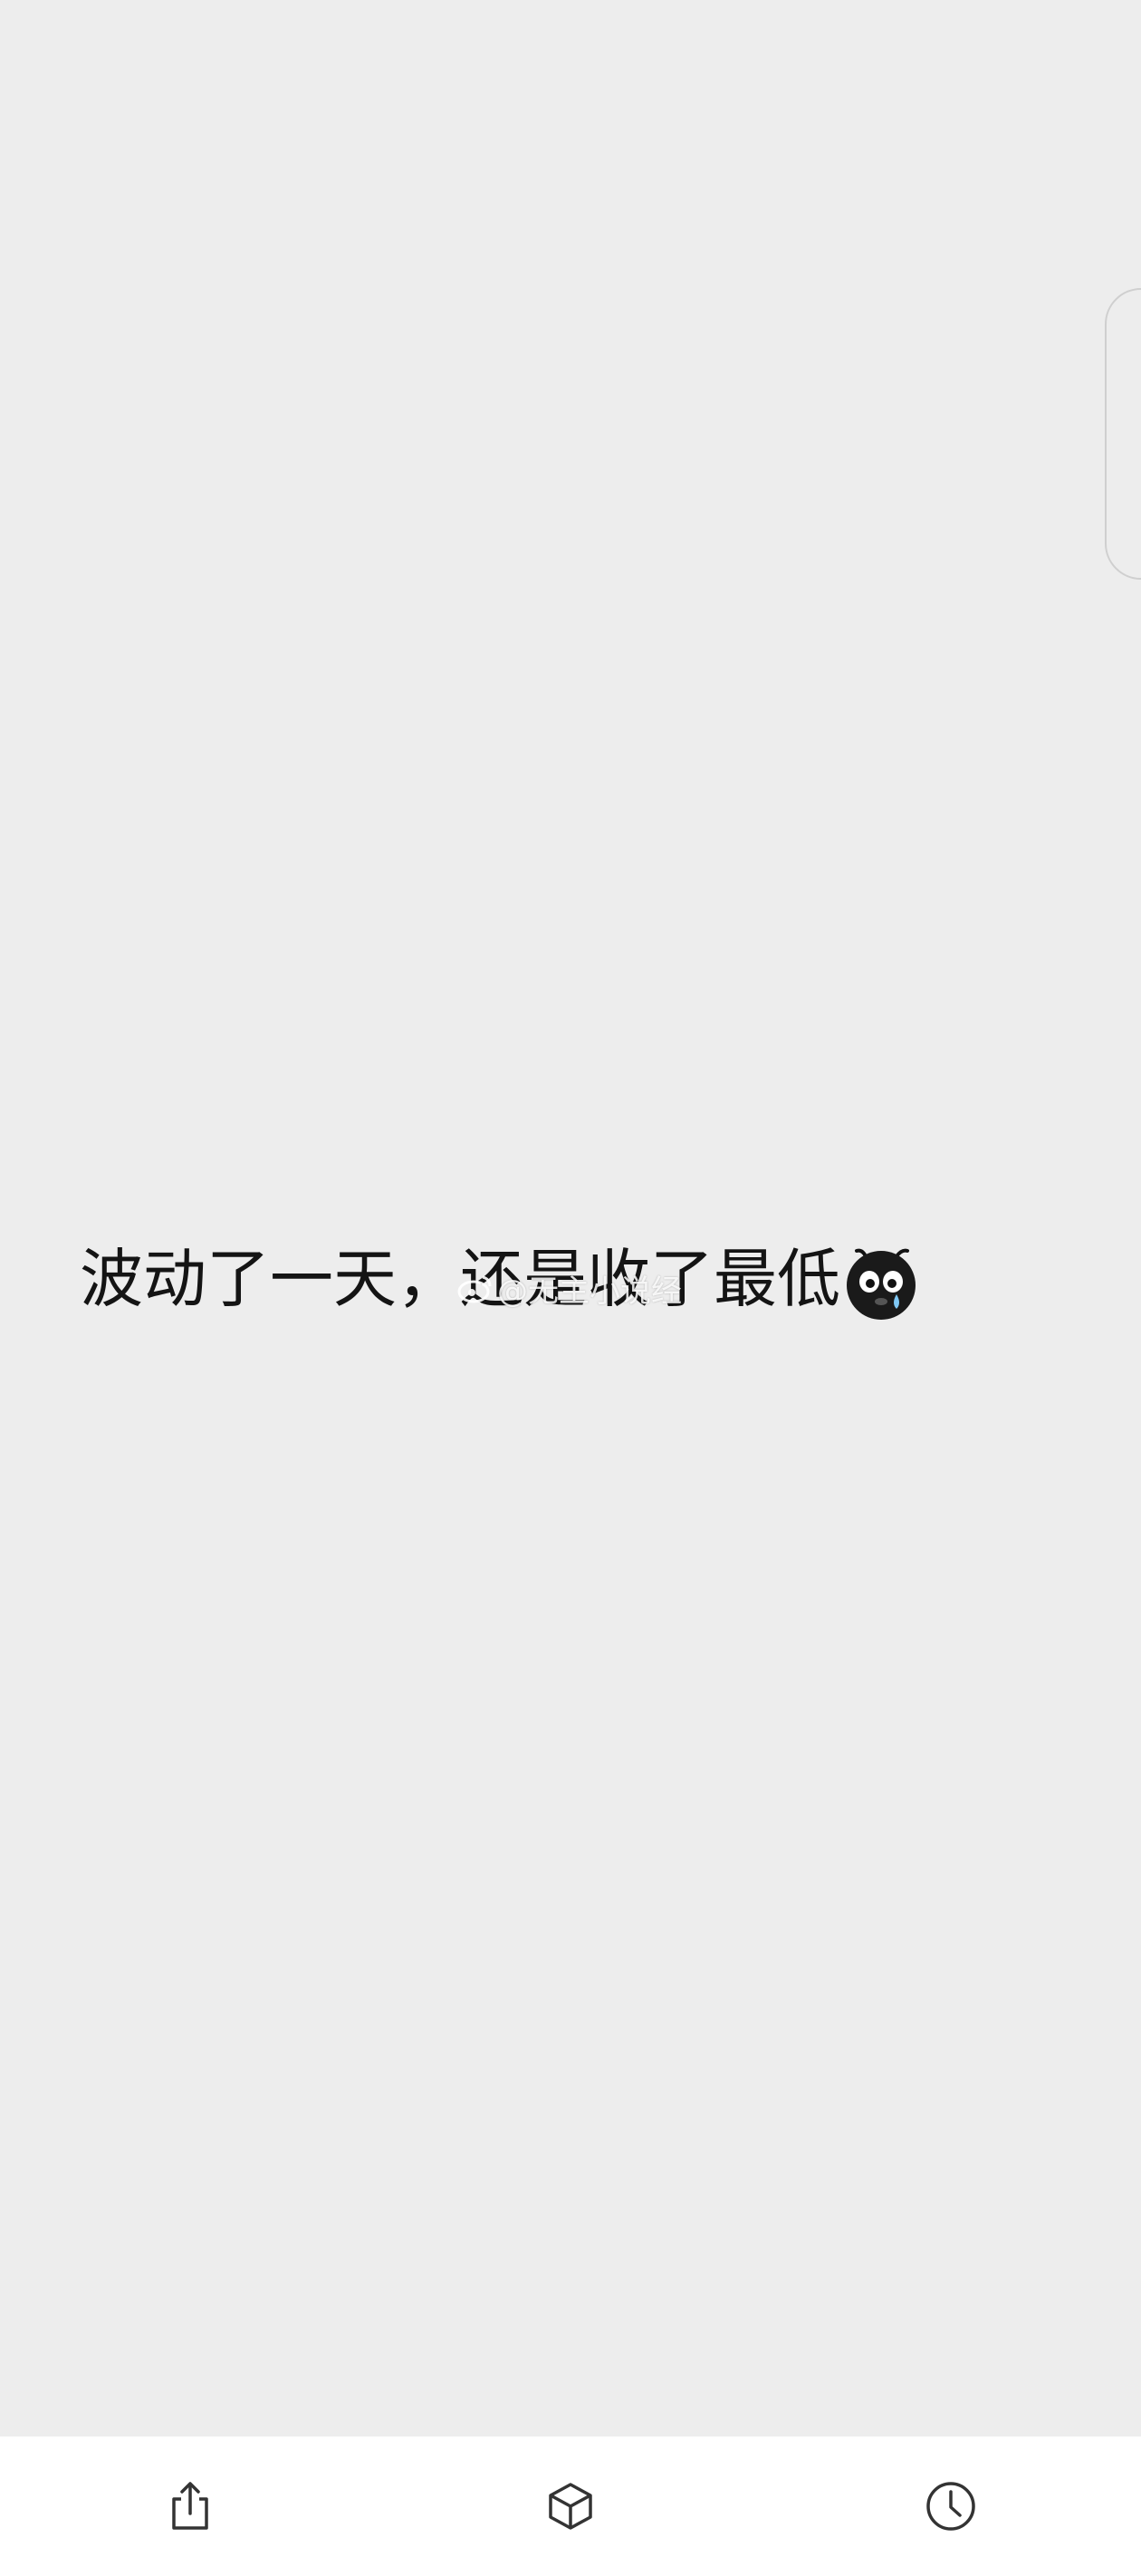  I want to click on cube-icon, so click(570, 2506).